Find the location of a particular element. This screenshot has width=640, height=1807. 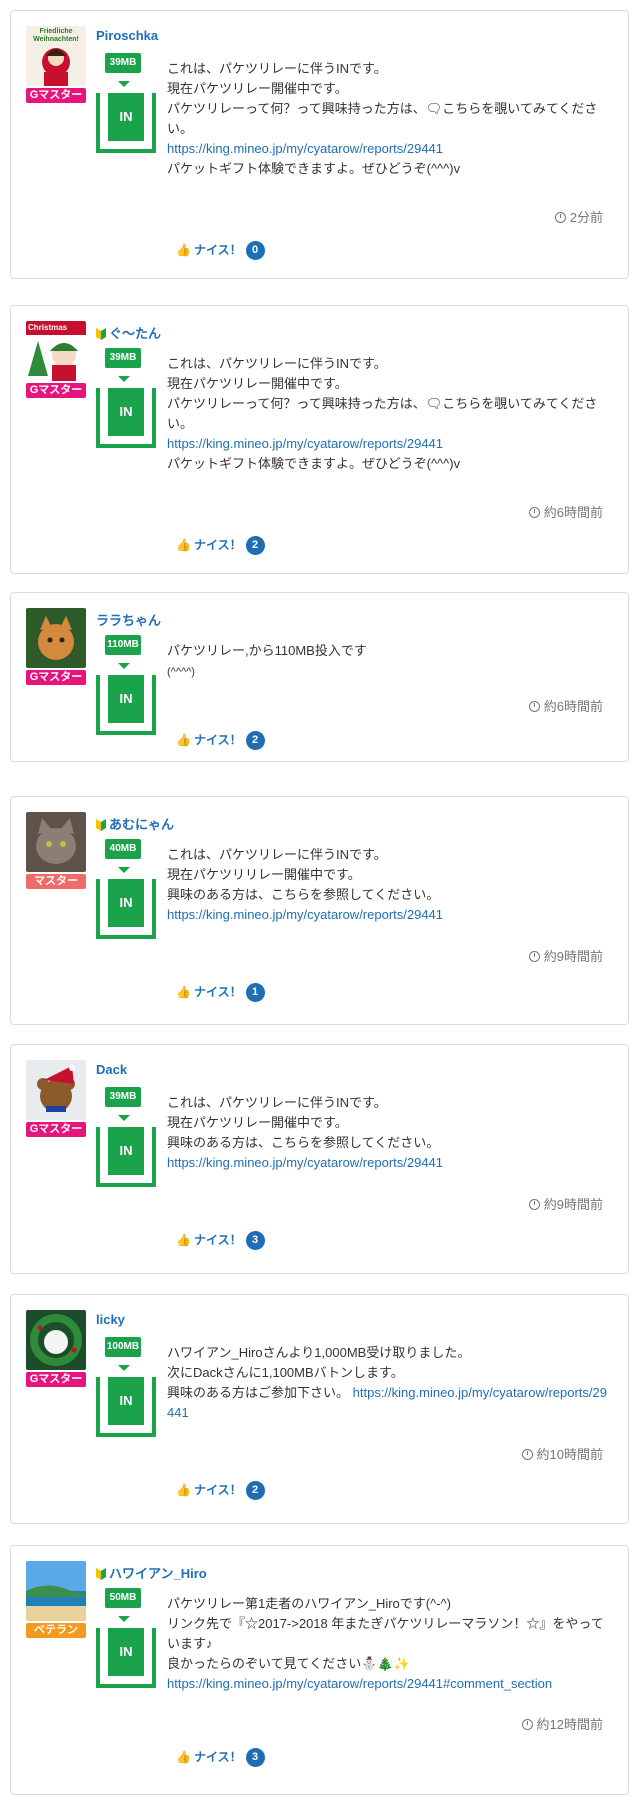

username: licky is located at coordinates (110, 1319).